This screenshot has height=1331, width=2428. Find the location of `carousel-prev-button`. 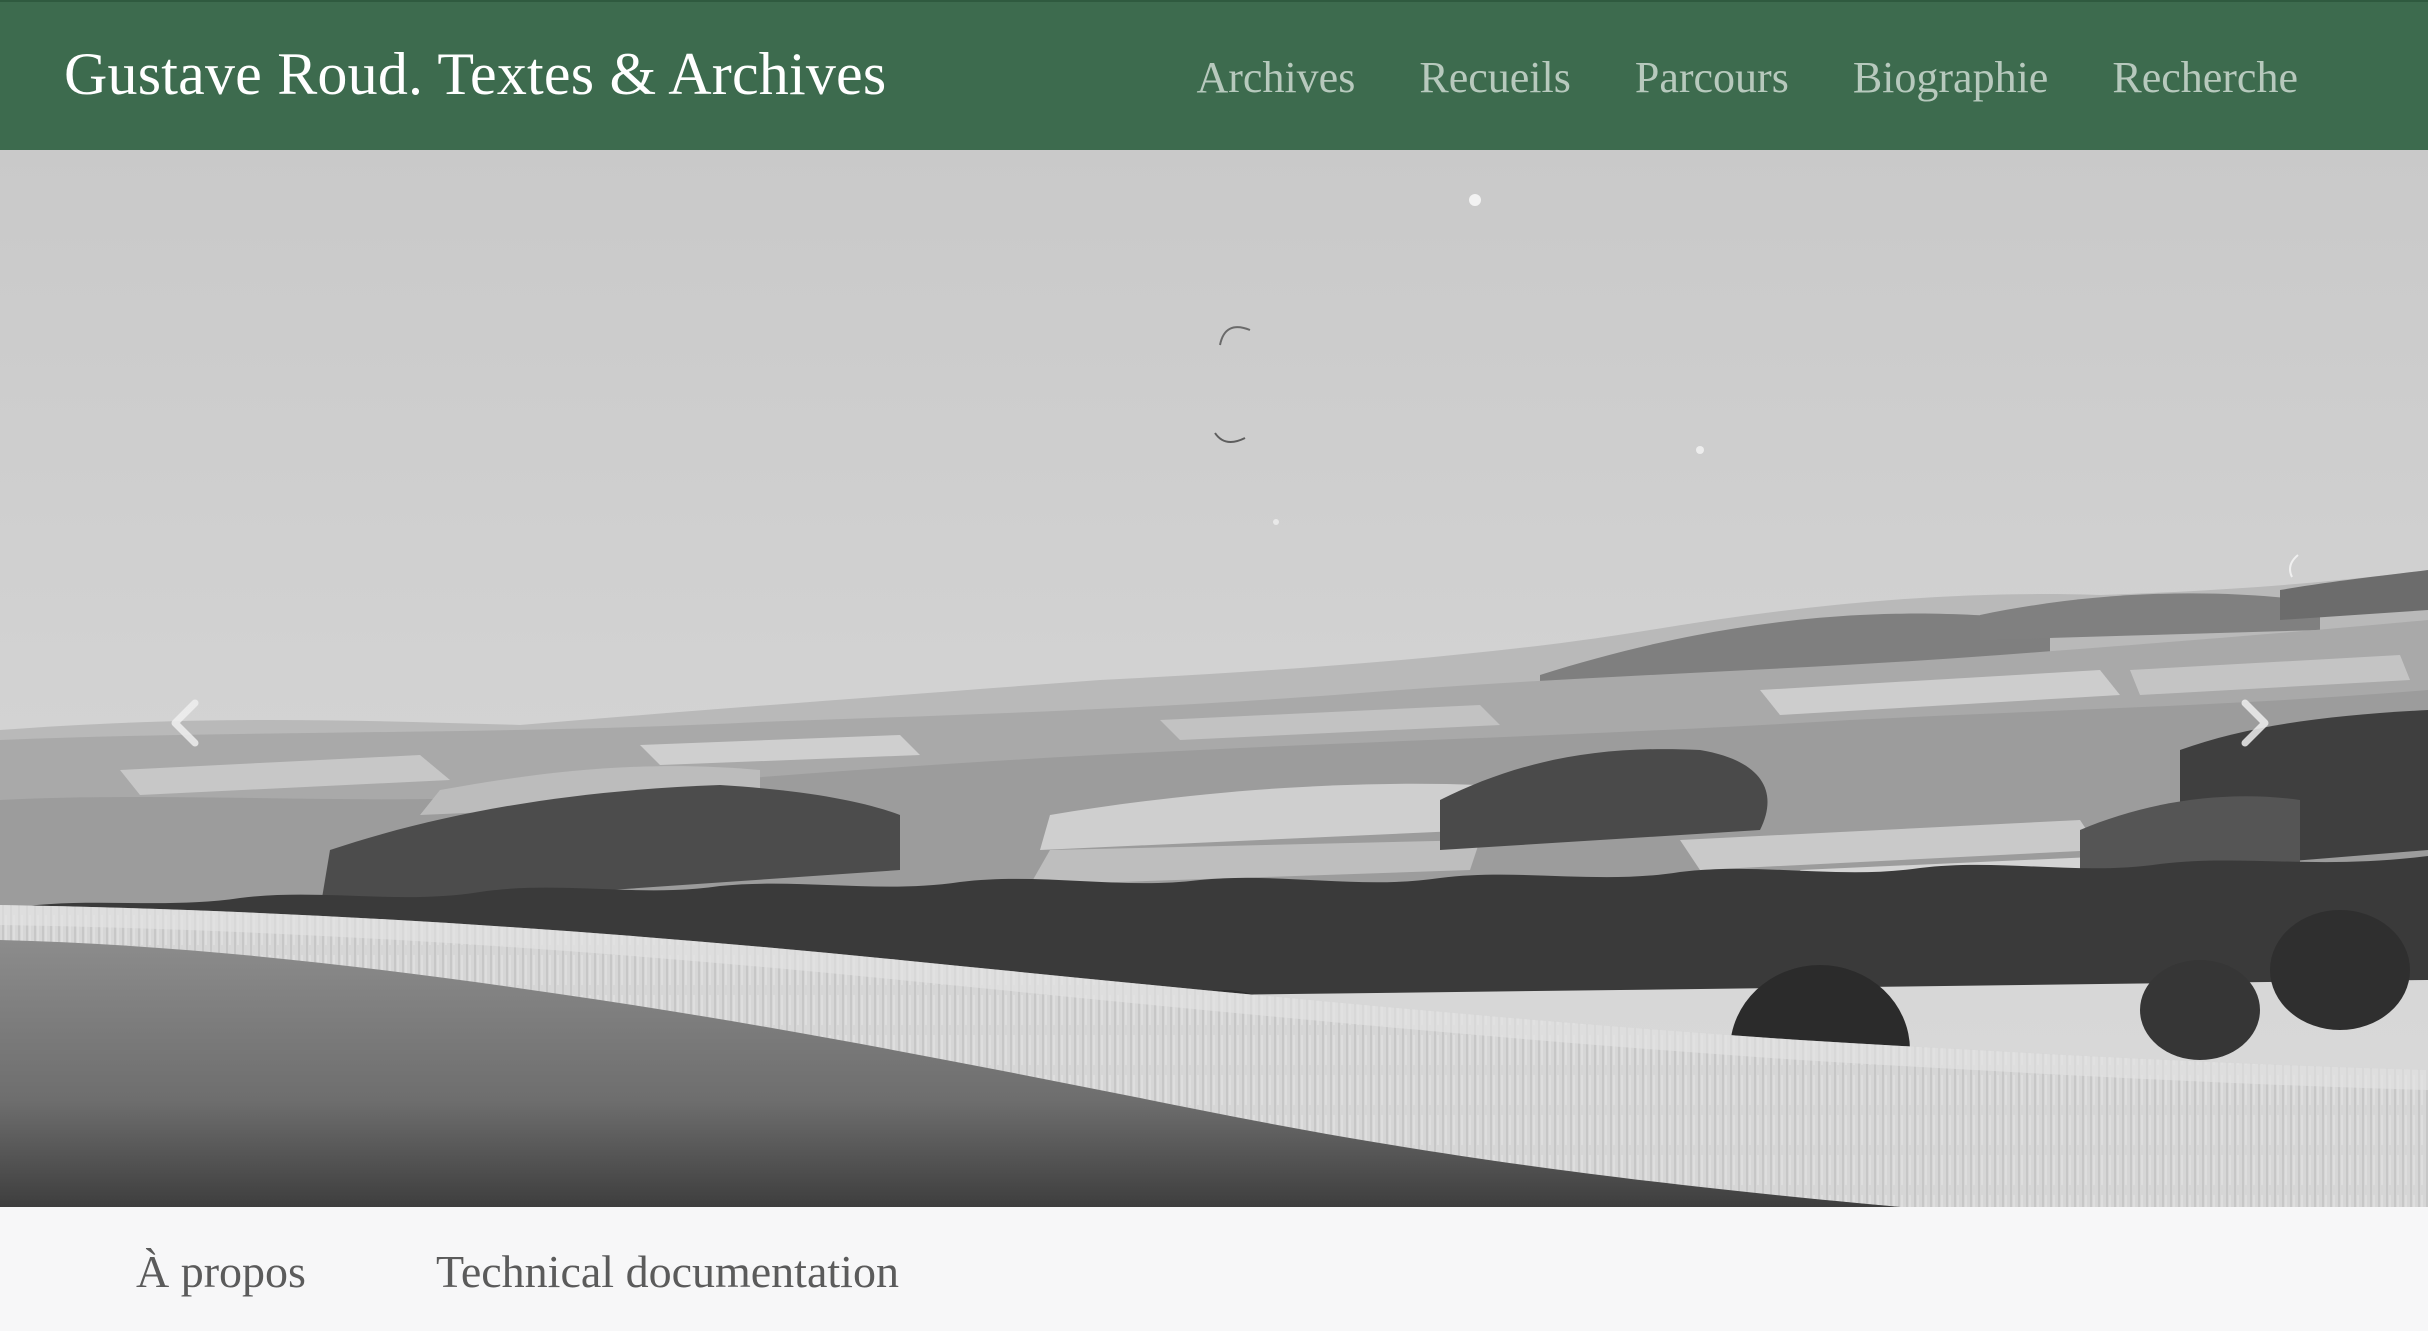

carousel-prev-button is located at coordinates (185, 723).